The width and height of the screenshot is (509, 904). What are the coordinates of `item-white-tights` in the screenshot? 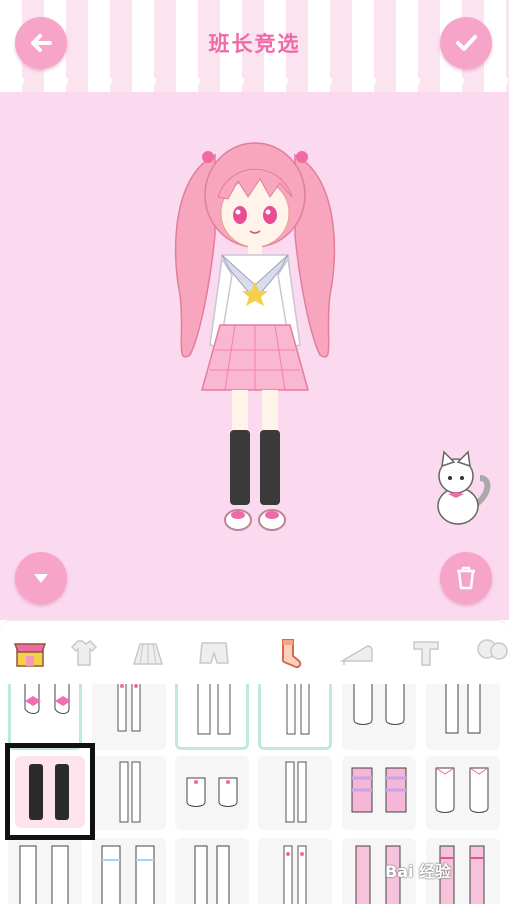 It's located at (129, 717).